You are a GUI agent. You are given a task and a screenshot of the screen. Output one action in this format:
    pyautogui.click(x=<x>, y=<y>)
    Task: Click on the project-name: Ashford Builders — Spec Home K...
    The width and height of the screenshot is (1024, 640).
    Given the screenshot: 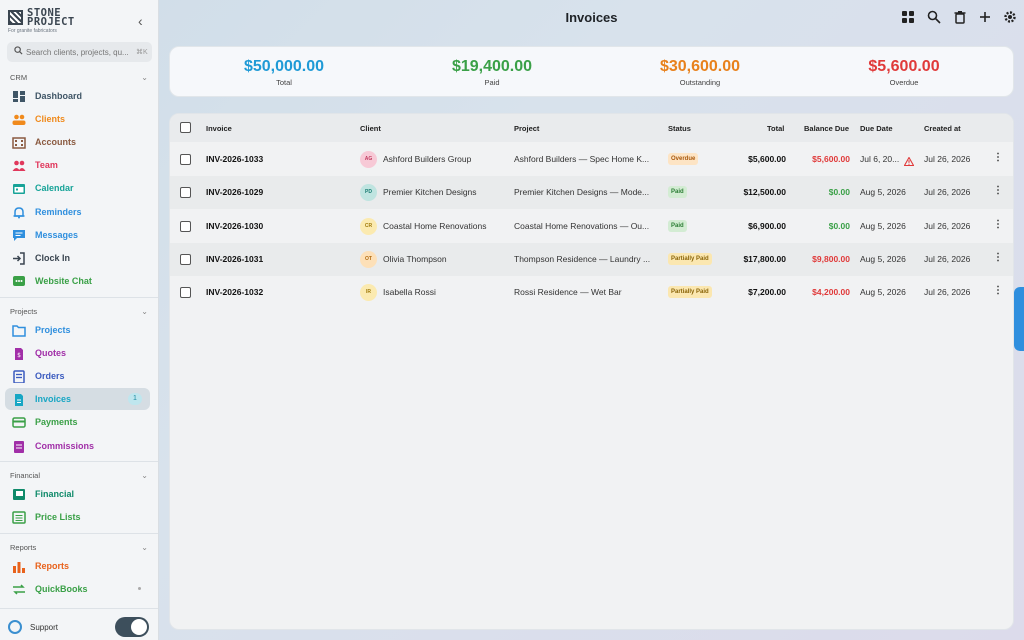 What is the action you would take?
    pyautogui.click(x=588, y=159)
    